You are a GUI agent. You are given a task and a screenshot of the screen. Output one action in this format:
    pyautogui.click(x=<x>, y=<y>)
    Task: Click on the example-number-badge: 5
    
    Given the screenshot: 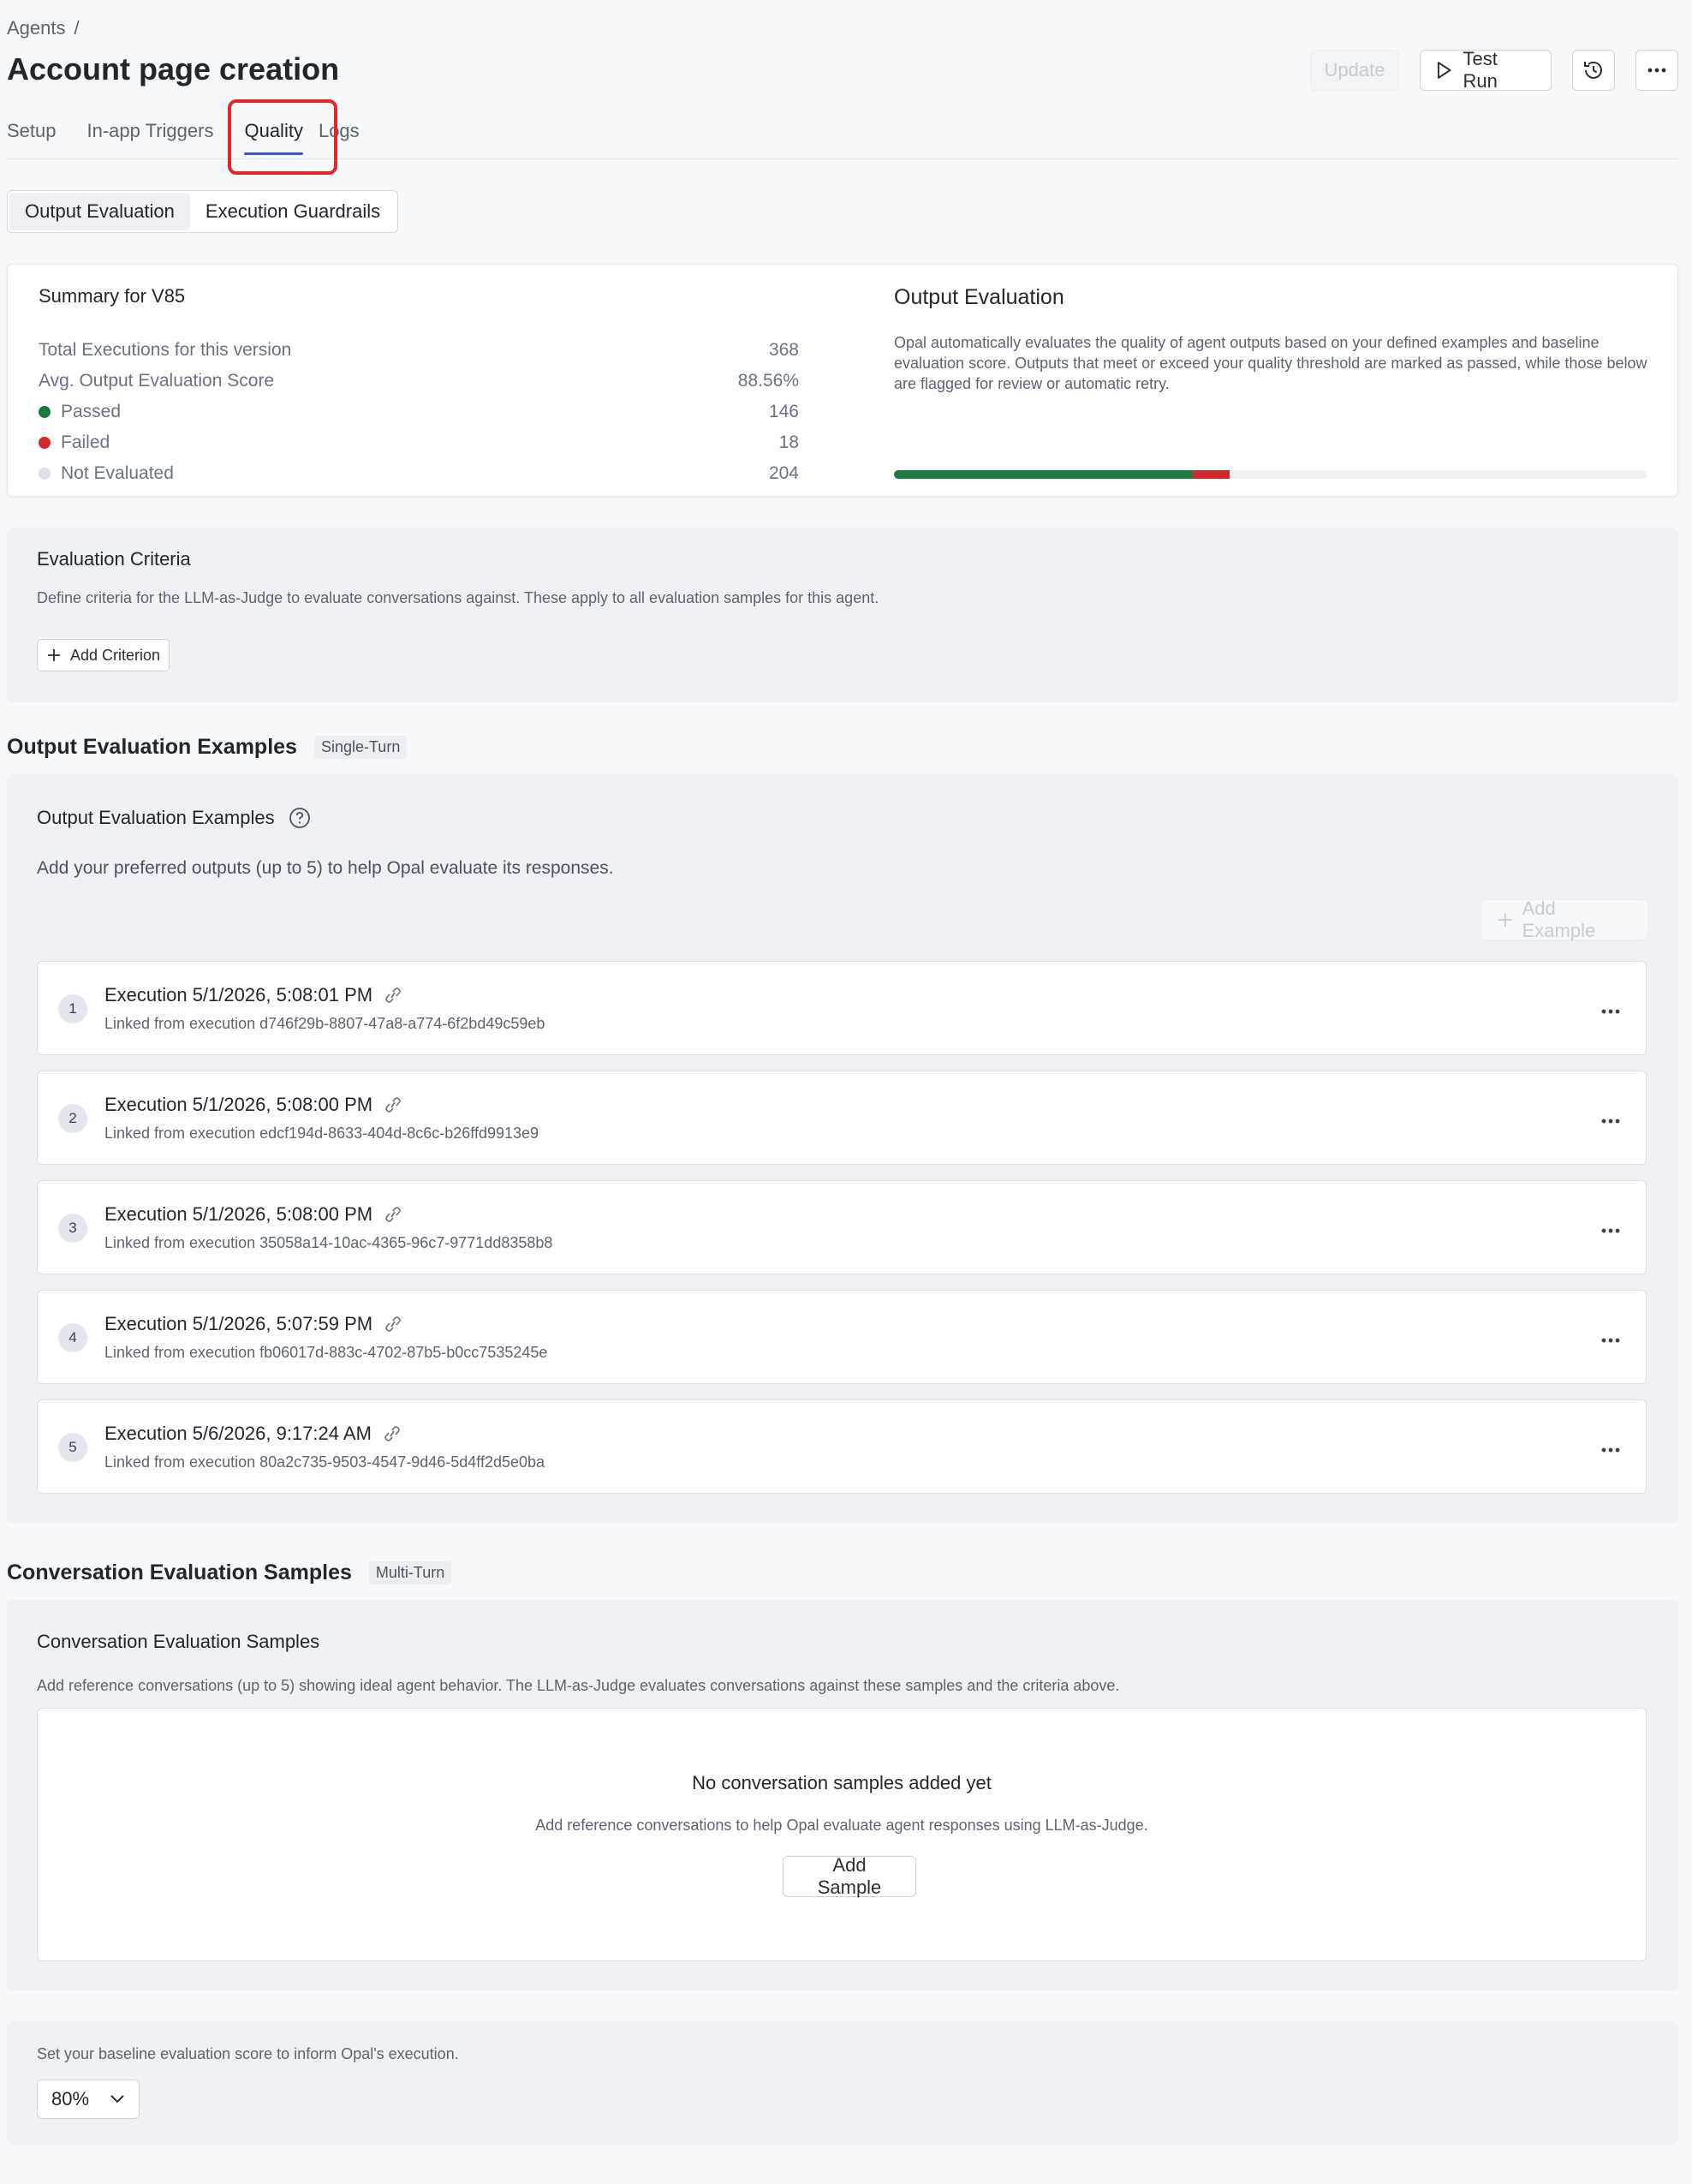 What is the action you would take?
    pyautogui.click(x=72, y=1447)
    